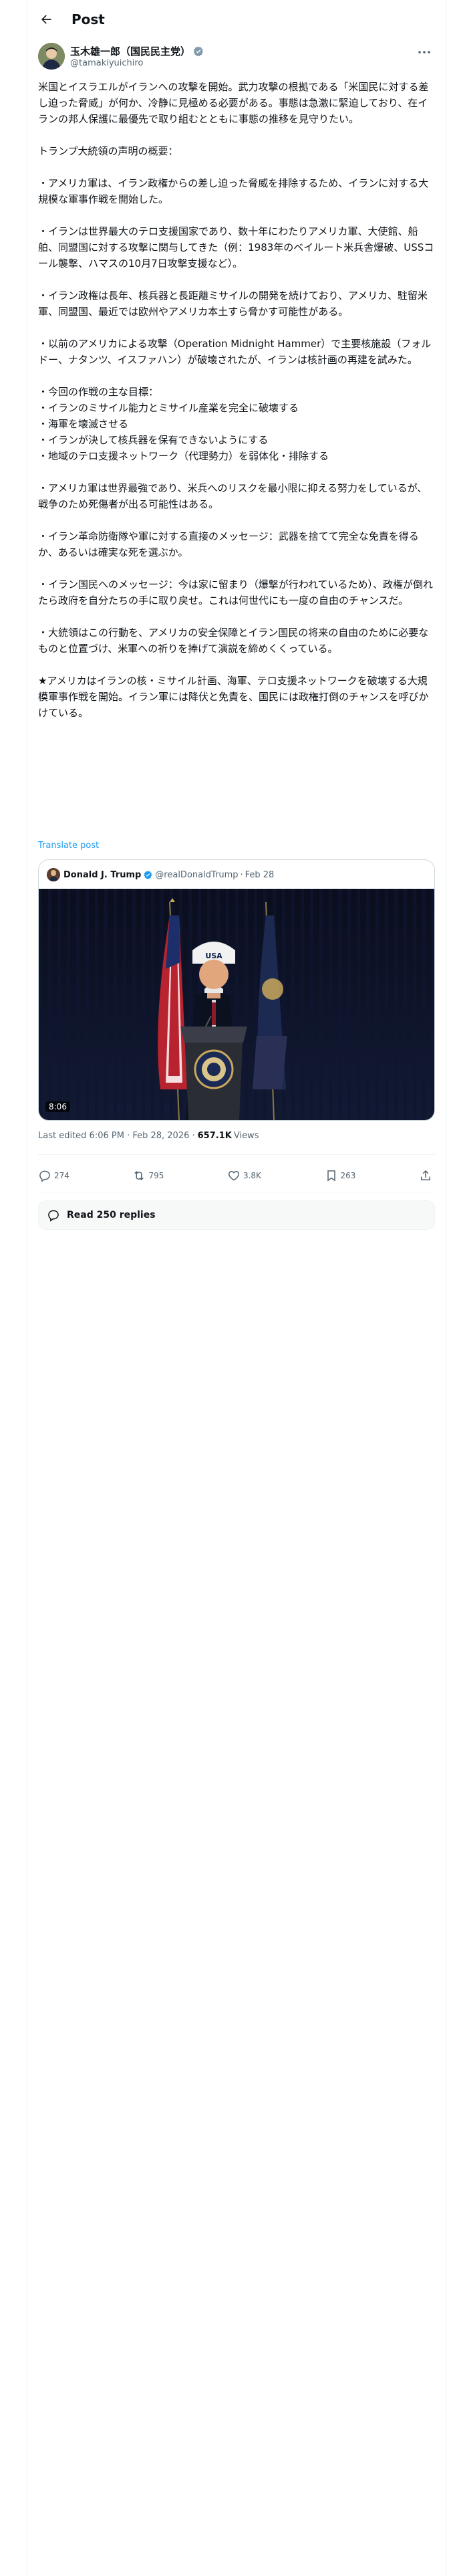 The height and width of the screenshot is (2576, 451). Describe the element at coordinates (331, 1176) in the screenshot. I see `bookmark-icon` at that location.